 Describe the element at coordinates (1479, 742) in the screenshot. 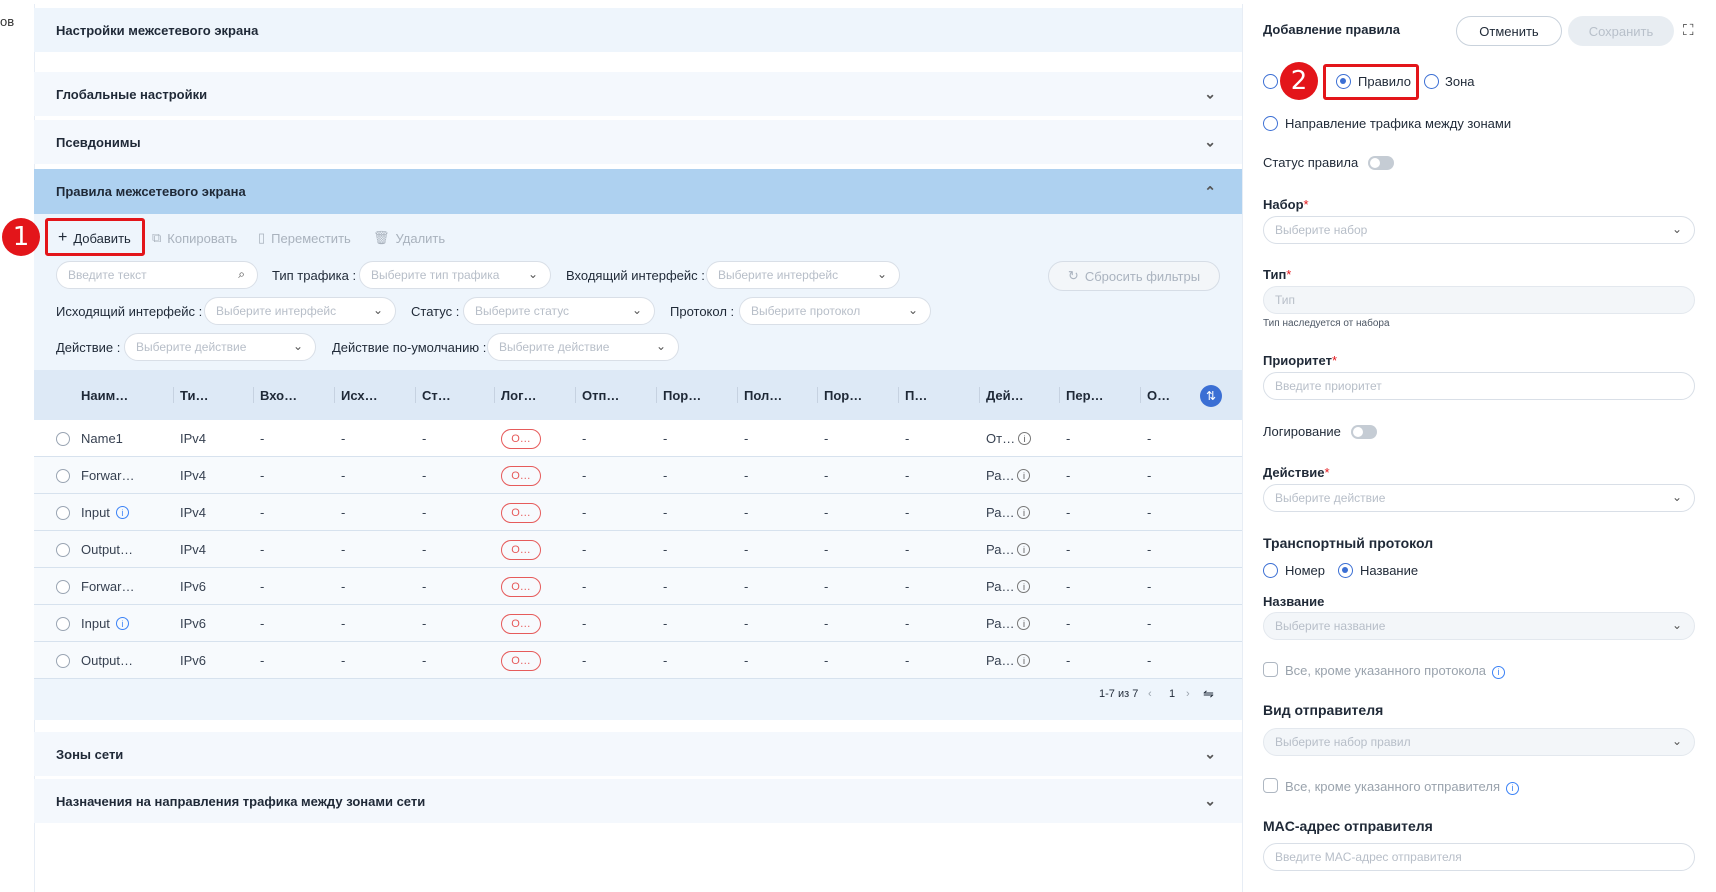

I see `sender-type-select: Выберите набор правил ⌄` at that location.